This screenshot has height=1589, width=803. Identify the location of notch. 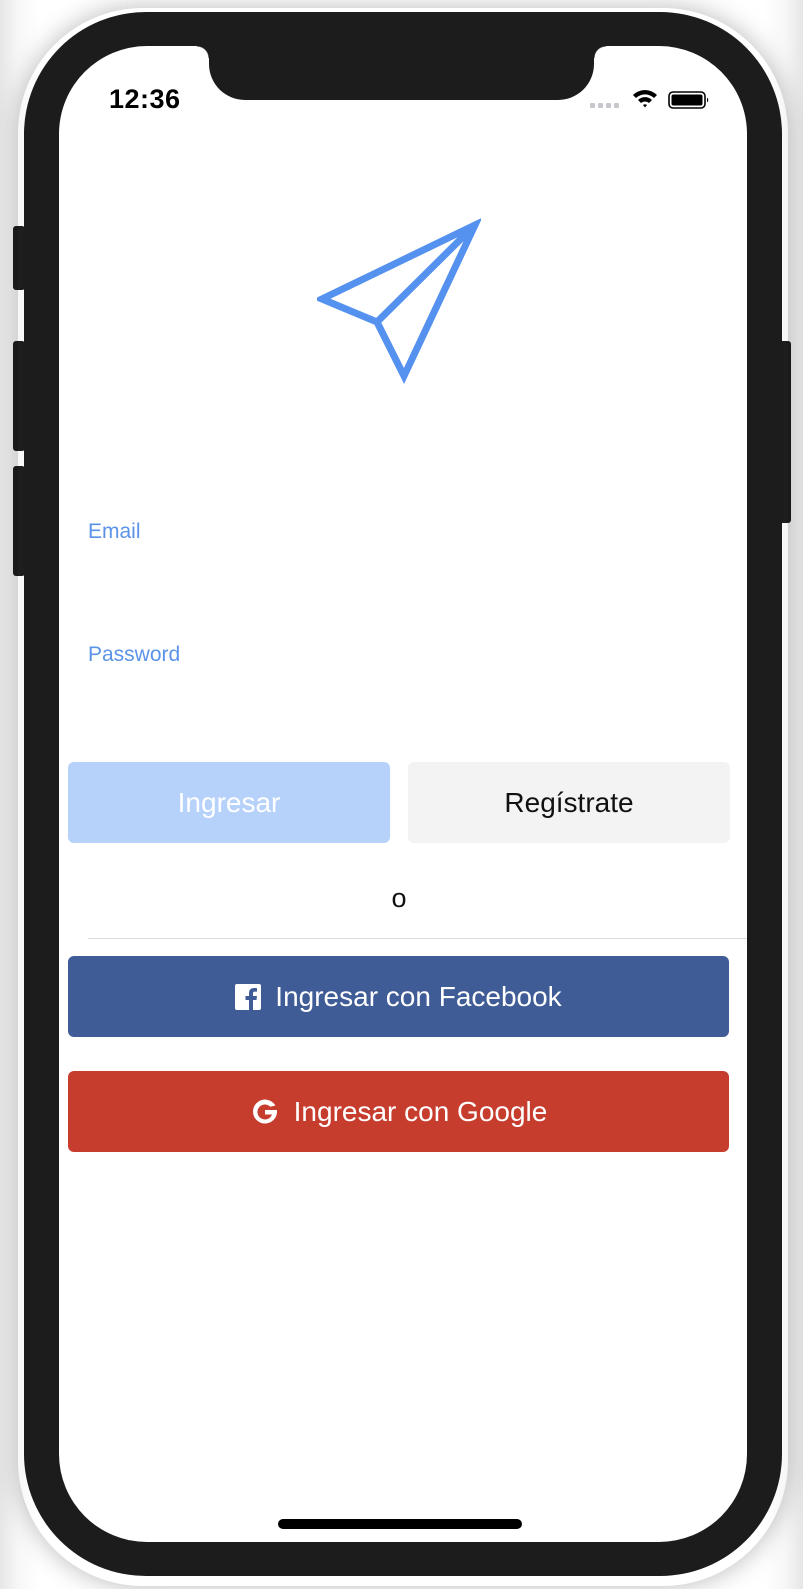
(401, 73).